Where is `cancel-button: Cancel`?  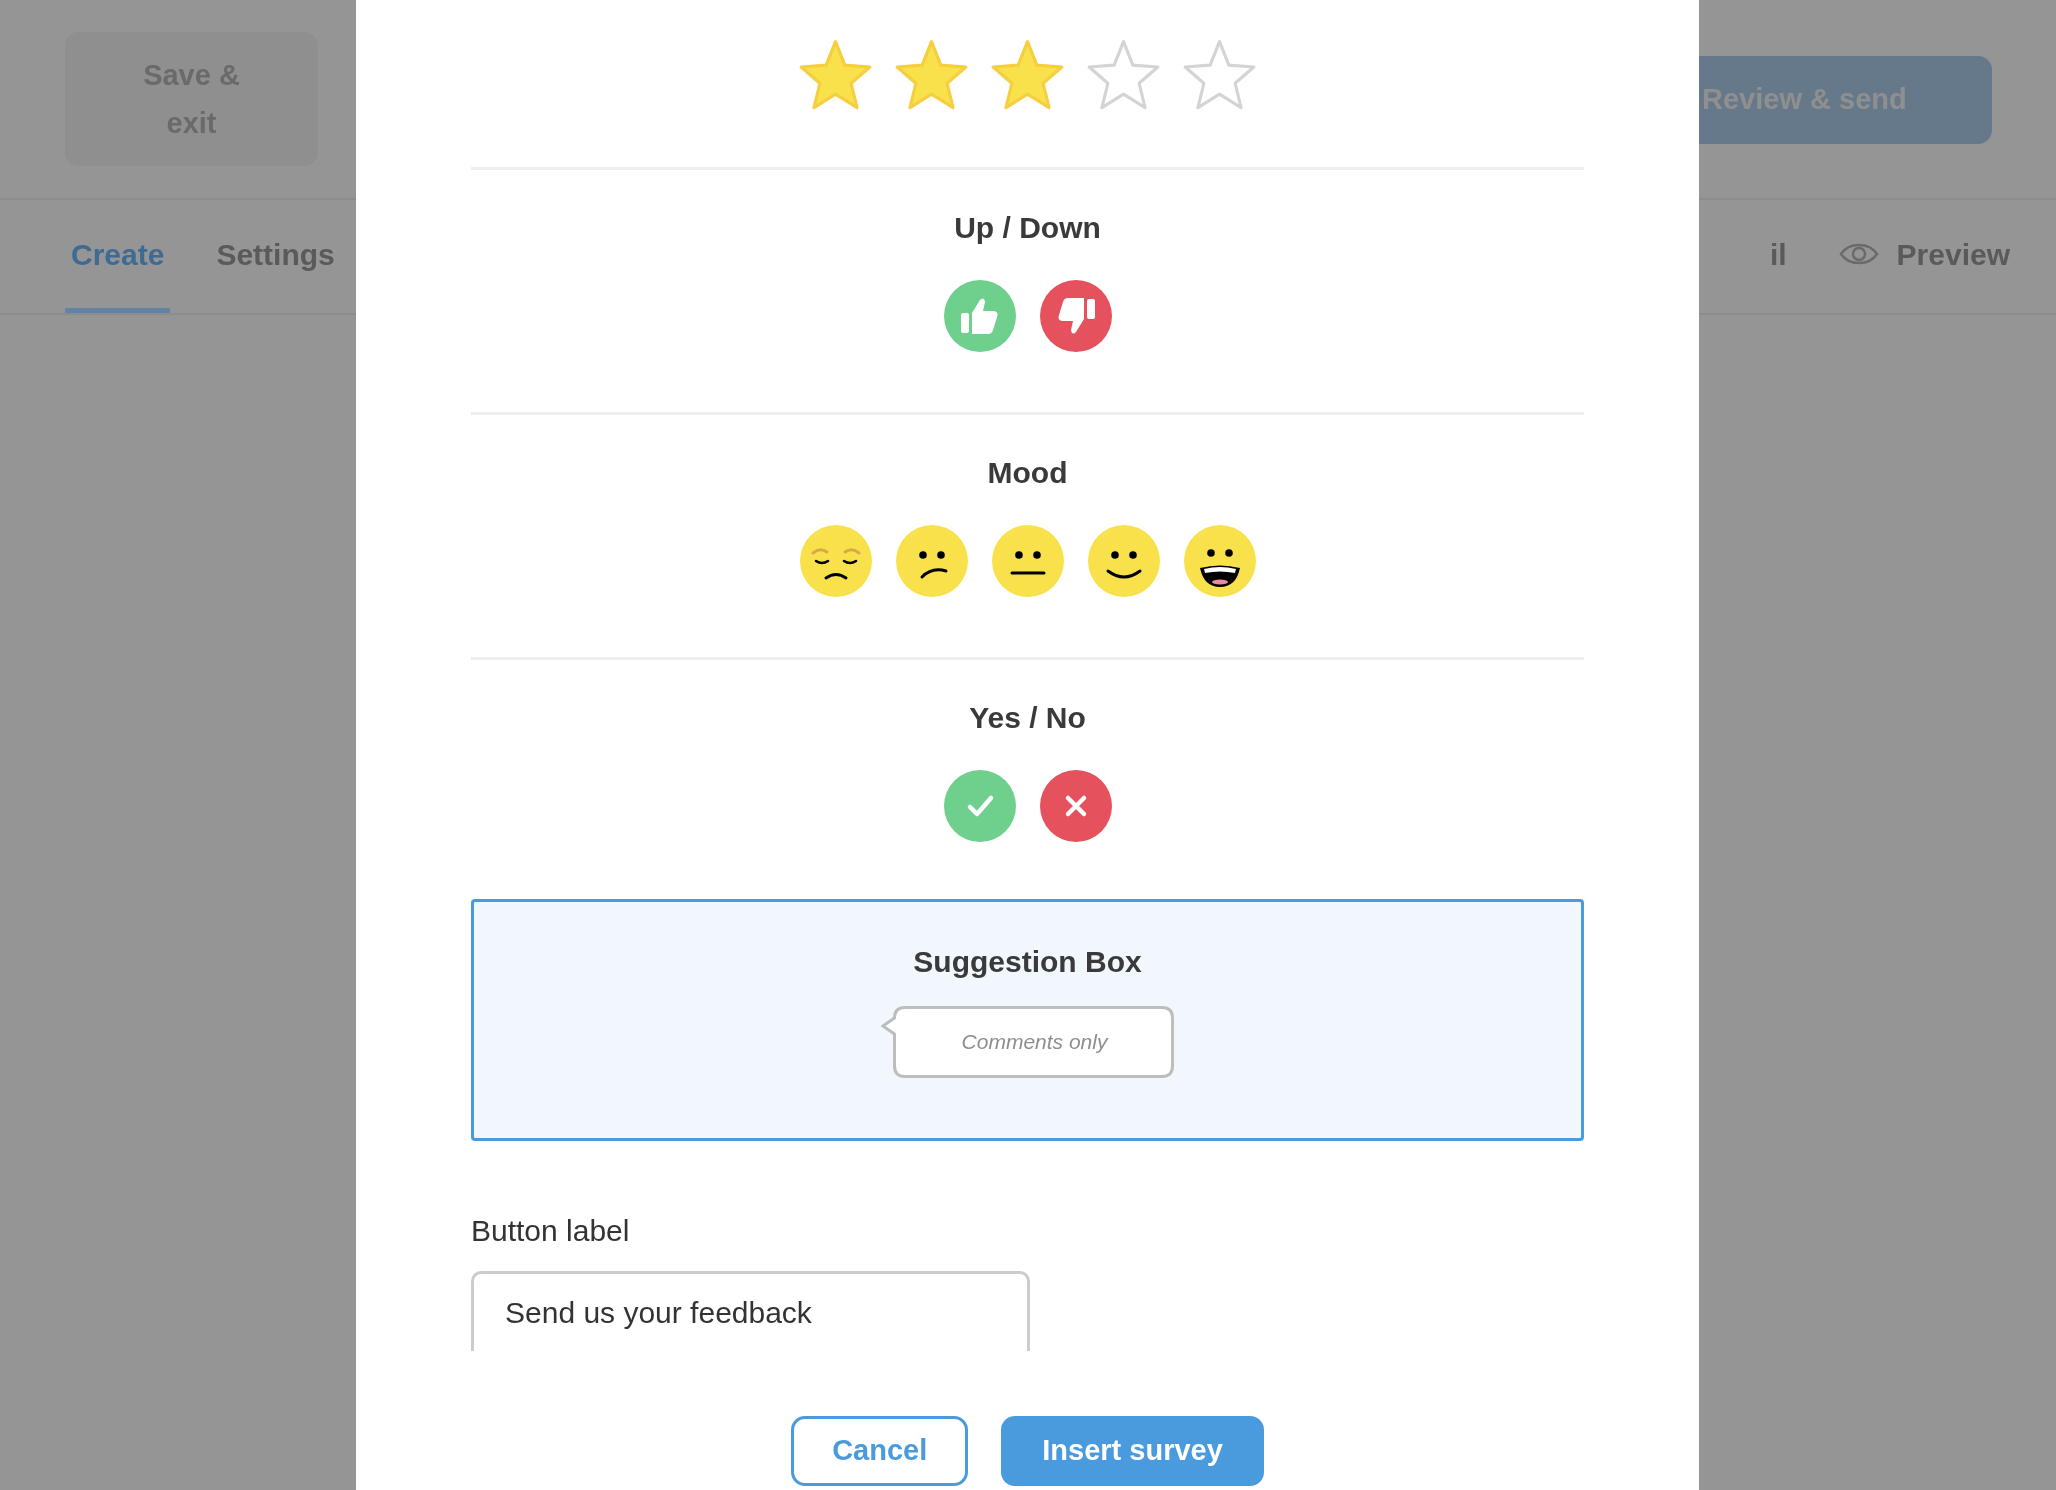
cancel-button: Cancel is located at coordinates (880, 1451).